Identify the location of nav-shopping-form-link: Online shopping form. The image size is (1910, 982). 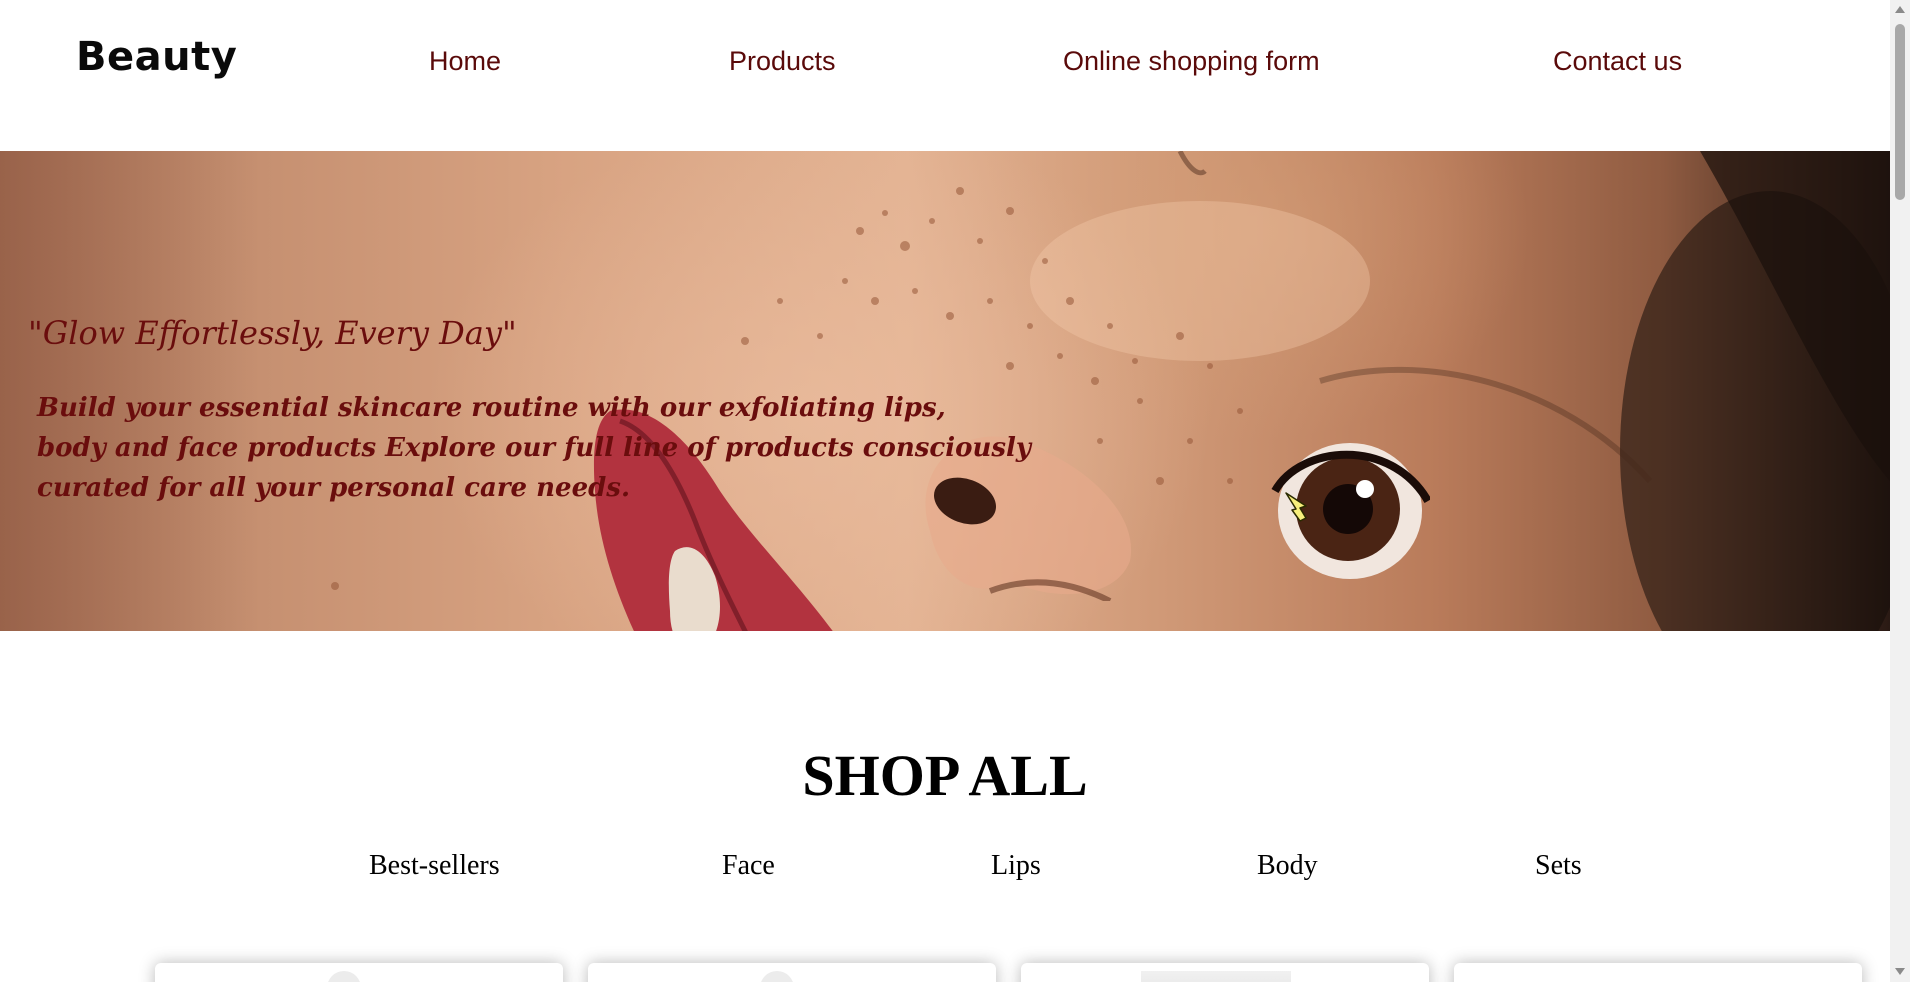
(1191, 61).